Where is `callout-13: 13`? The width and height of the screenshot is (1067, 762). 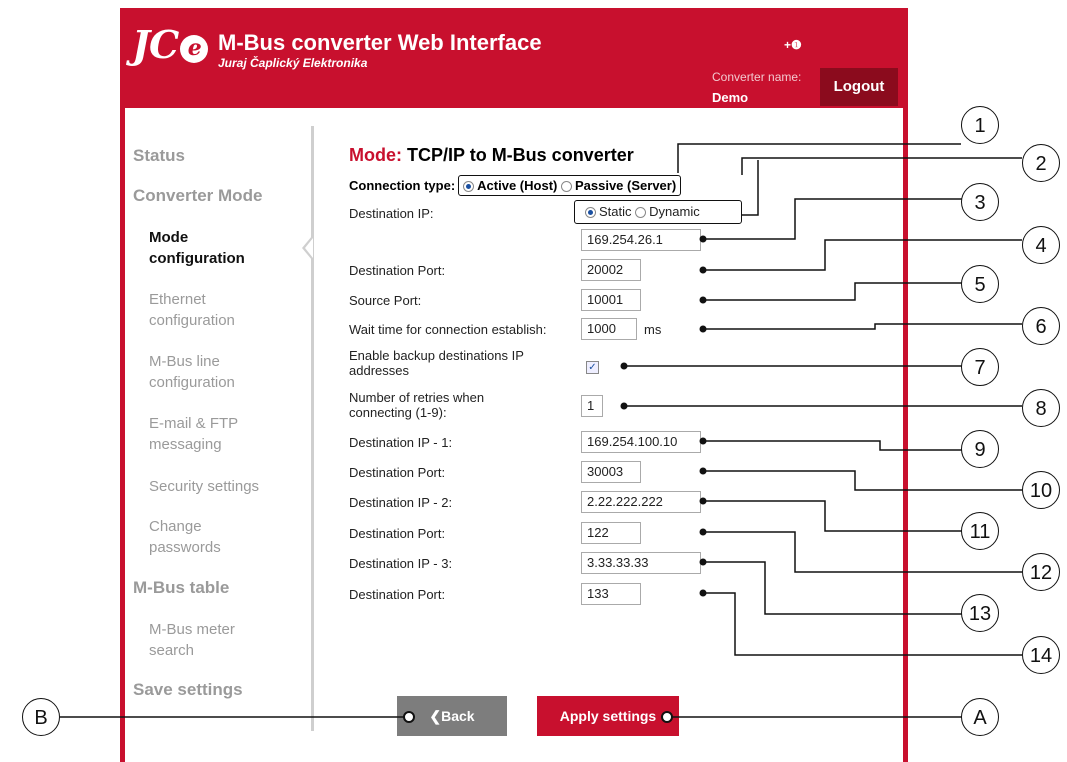
callout-13: 13 is located at coordinates (980, 613).